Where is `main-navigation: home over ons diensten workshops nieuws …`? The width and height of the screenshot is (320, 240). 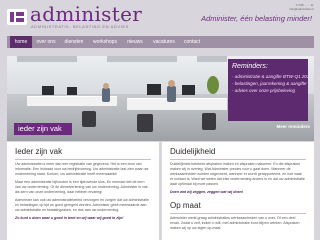
main-navigation: home over ons diensten workshops nieuws … is located at coordinates (160, 42).